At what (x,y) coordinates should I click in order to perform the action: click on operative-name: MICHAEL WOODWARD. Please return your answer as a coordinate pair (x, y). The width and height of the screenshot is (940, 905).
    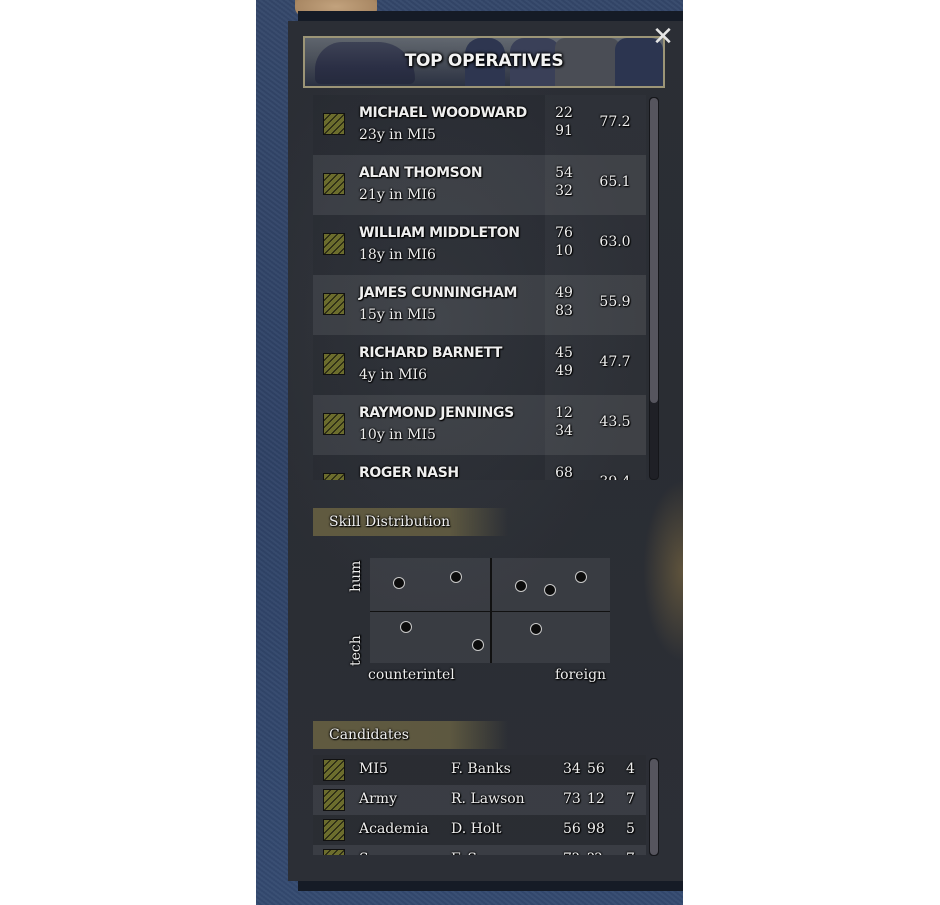
    Looking at the image, I should click on (443, 113).